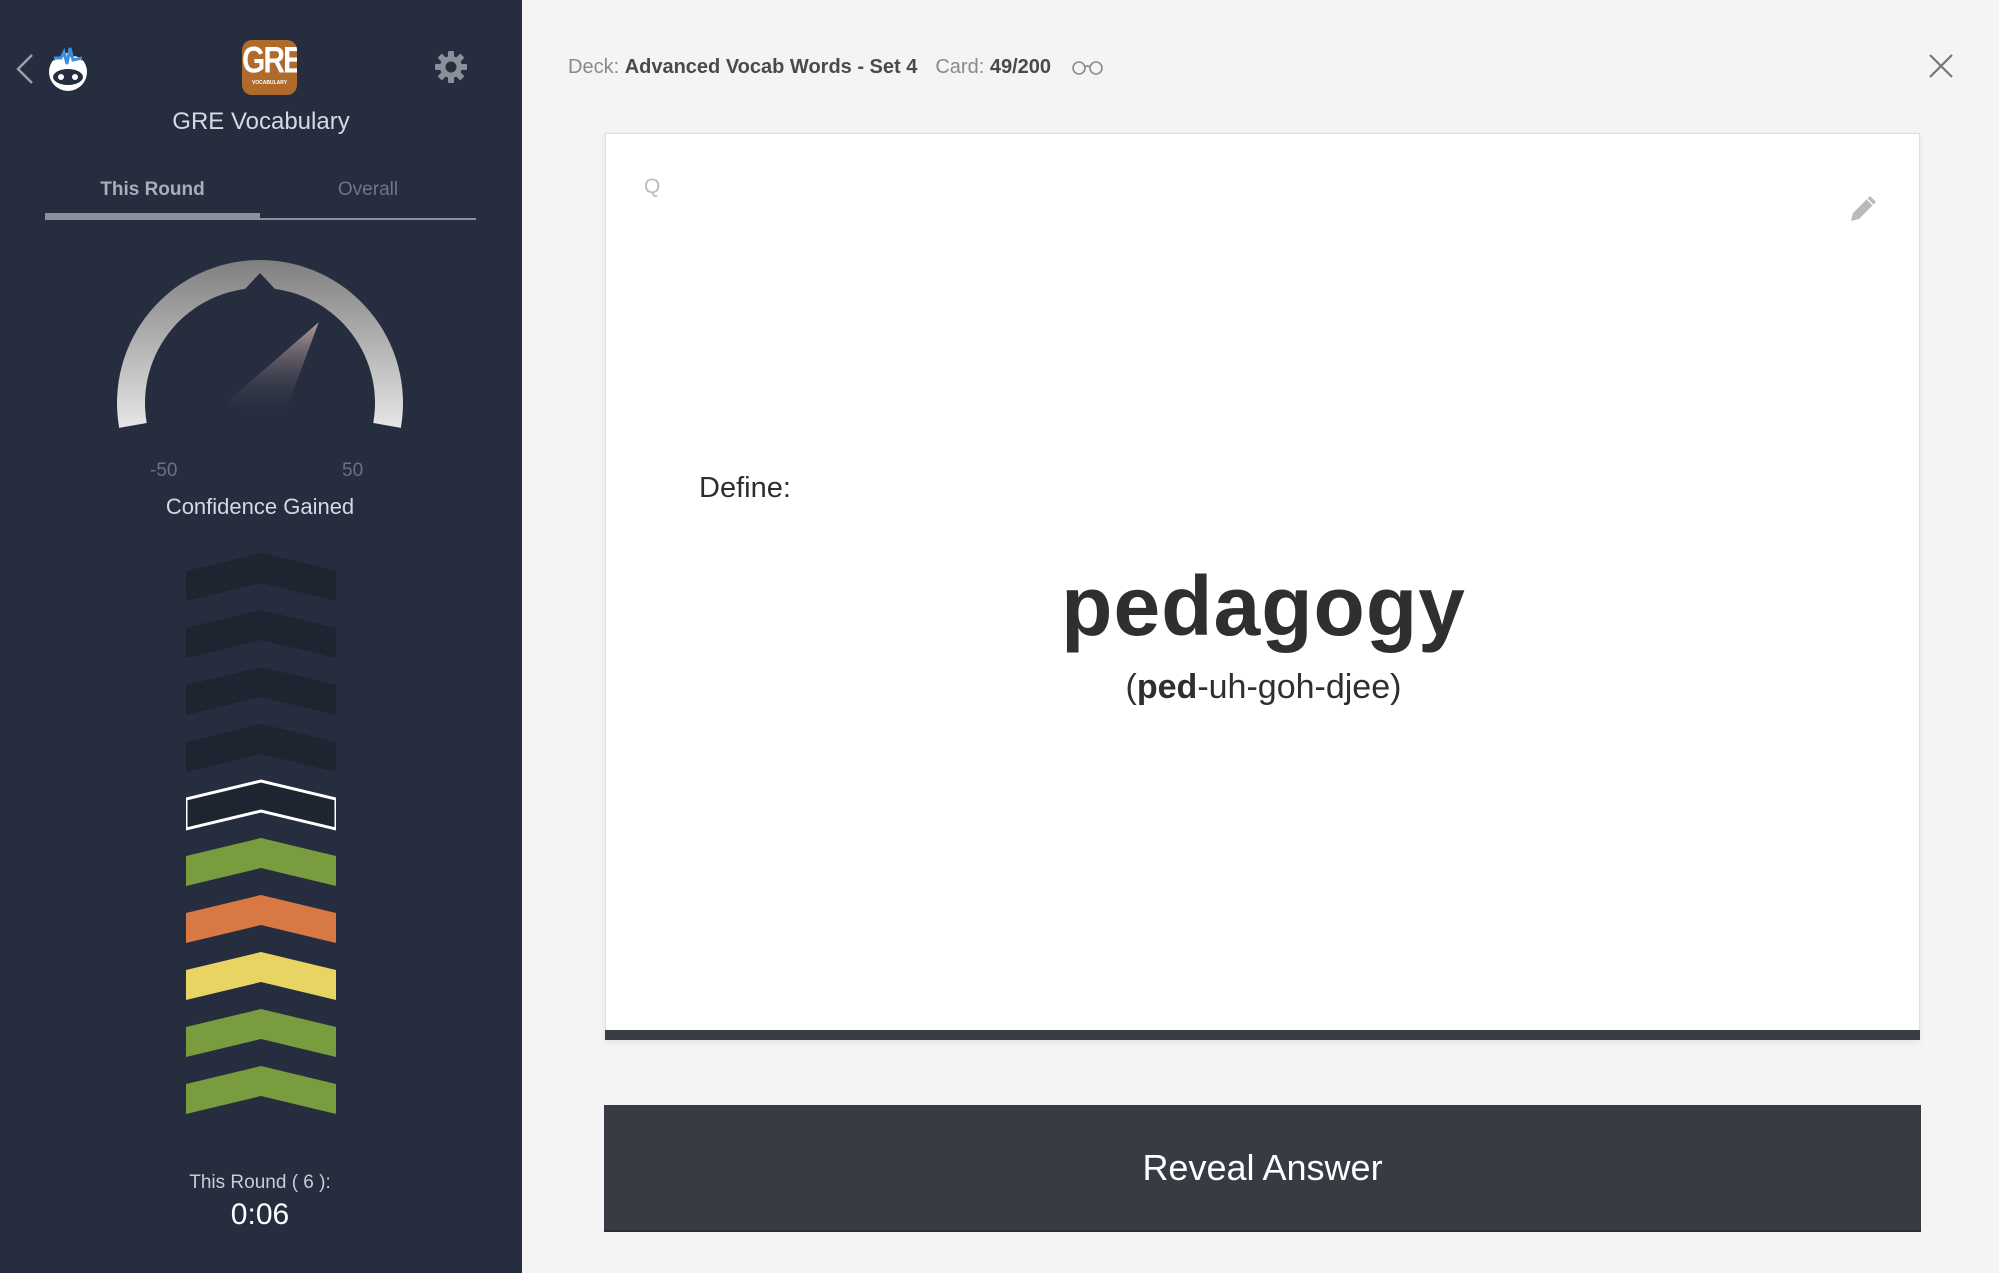 This screenshot has height=1273, width=1999. I want to click on settings-button, so click(451, 67).